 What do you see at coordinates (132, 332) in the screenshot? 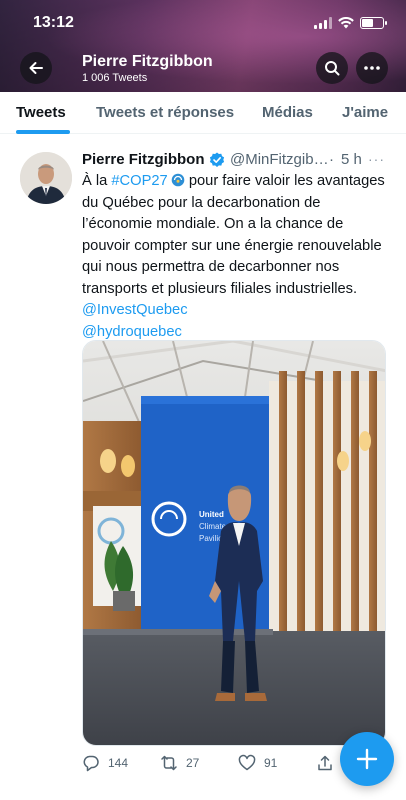
I see `mention-hydroquebec: @hydroquebec` at bounding box center [132, 332].